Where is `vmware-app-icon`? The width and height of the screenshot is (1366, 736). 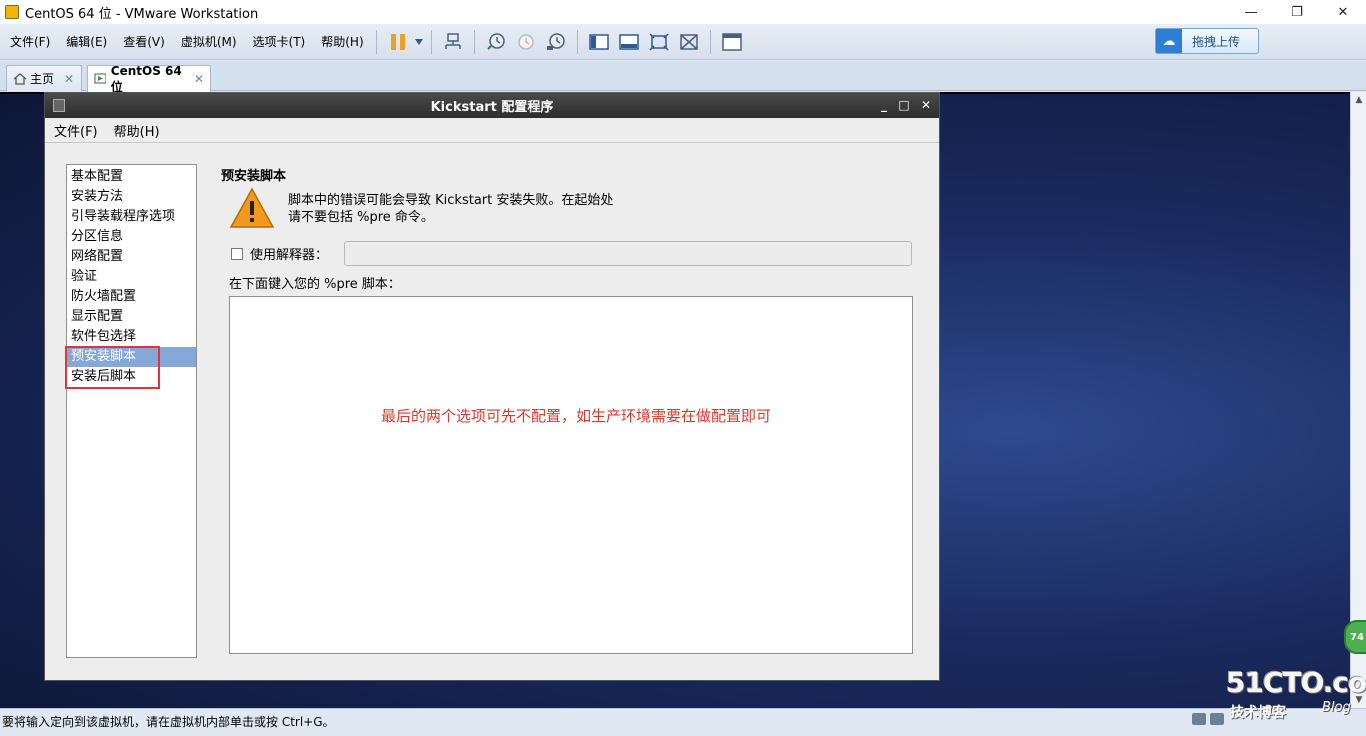
vmware-app-icon is located at coordinates (12, 12).